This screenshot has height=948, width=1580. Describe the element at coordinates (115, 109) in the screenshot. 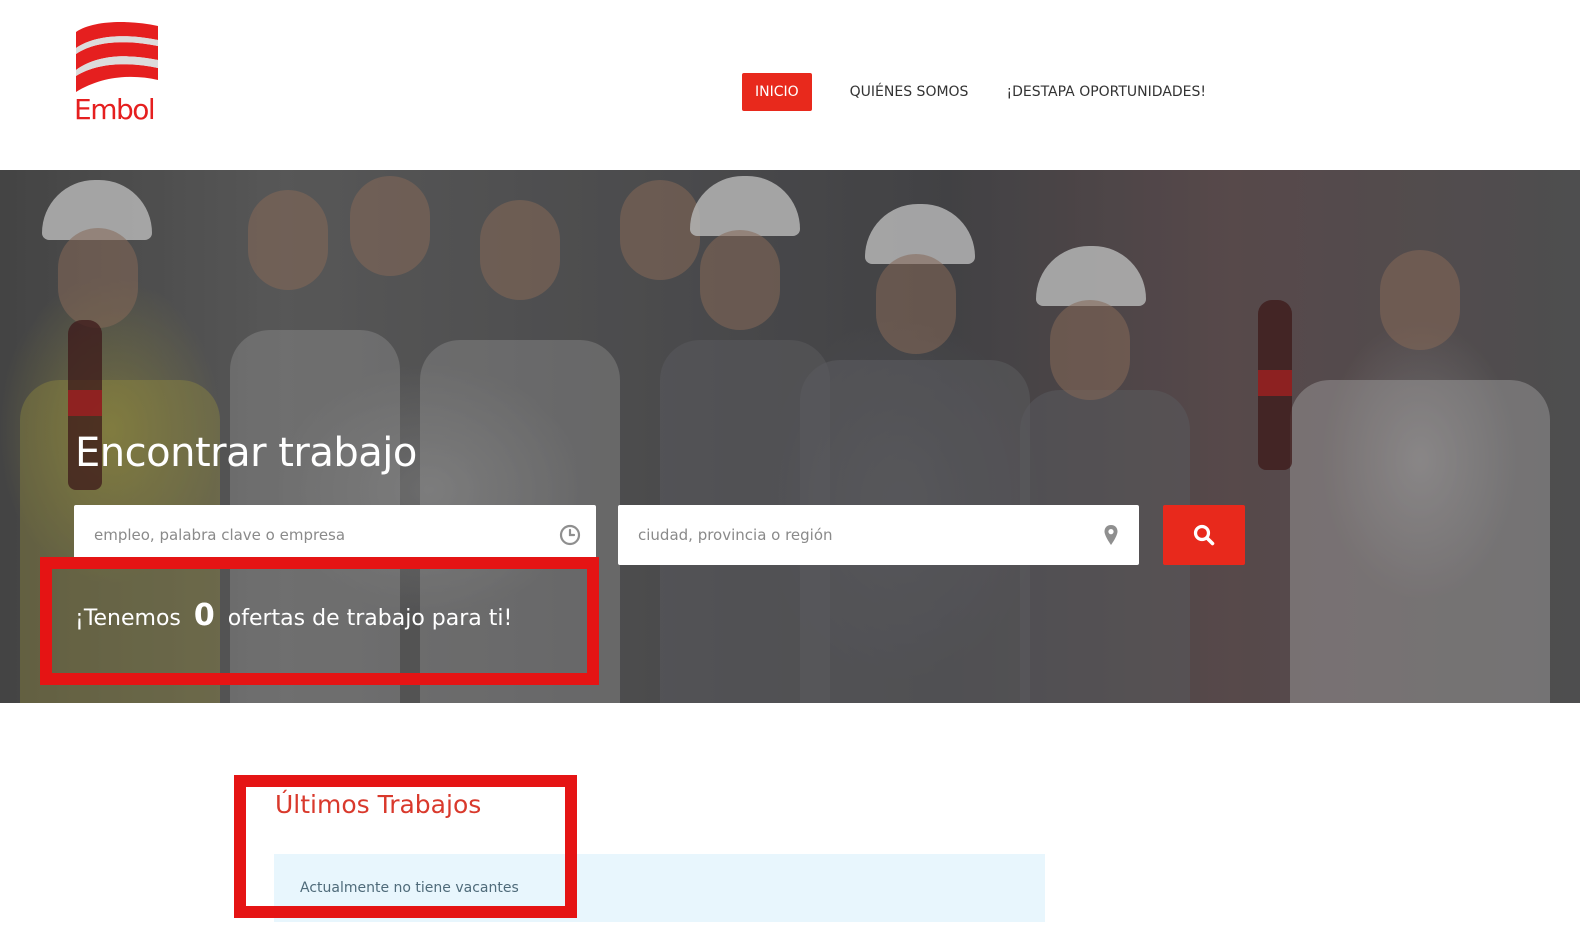

I see `logo-wordmark: Embol` at that location.